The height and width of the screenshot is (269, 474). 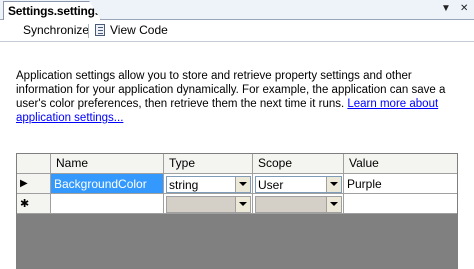 What do you see at coordinates (400, 184) in the screenshot?
I see `setting-value-cell: Purple` at bounding box center [400, 184].